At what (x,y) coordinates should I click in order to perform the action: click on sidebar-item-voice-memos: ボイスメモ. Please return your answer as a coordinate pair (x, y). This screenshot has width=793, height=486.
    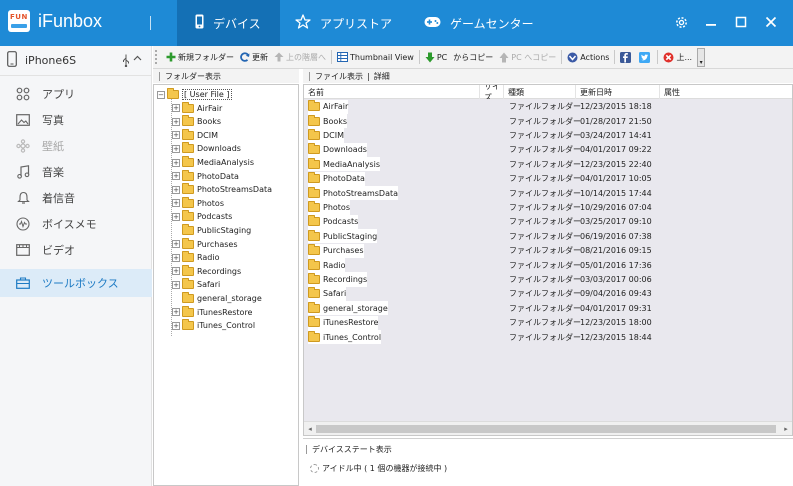
    Looking at the image, I should click on (76, 224).